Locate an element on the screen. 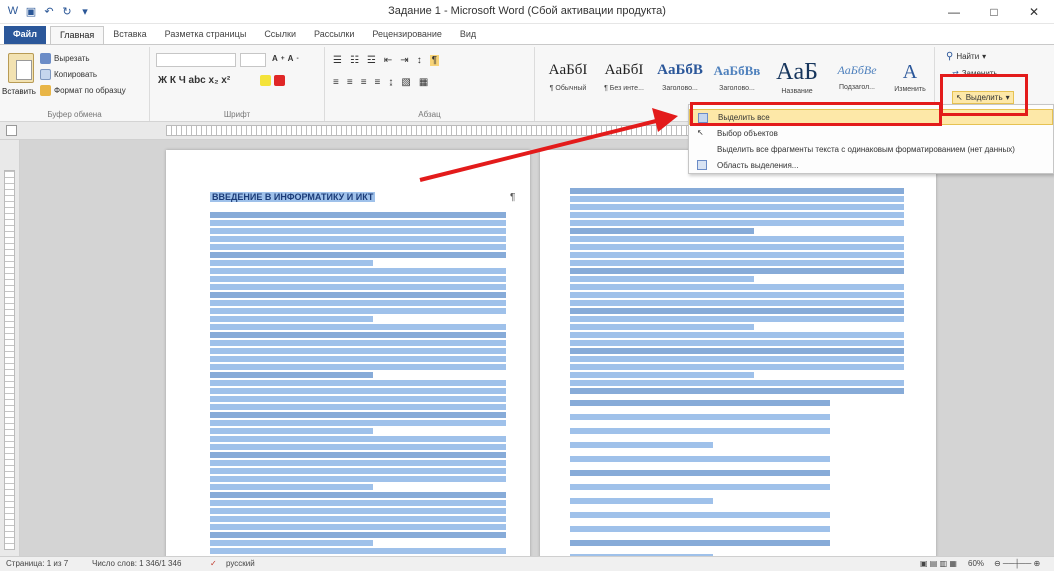 This screenshot has height=571, width=1054. copy-button: Копировать is located at coordinates (68, 74).